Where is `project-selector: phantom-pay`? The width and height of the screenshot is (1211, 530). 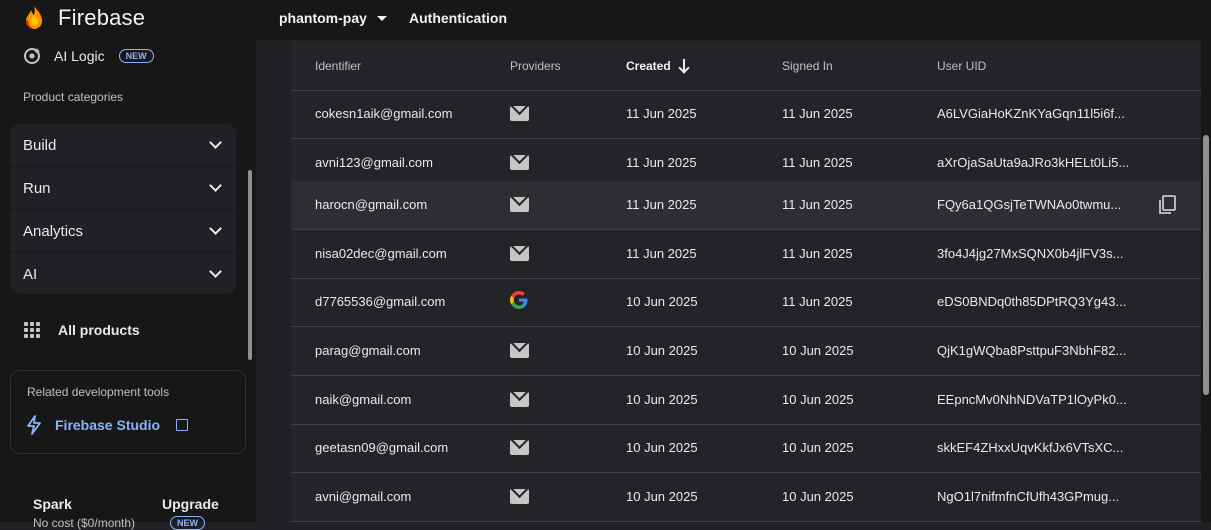
project-selector: phantom-pay is located at coordinates (333, 18).